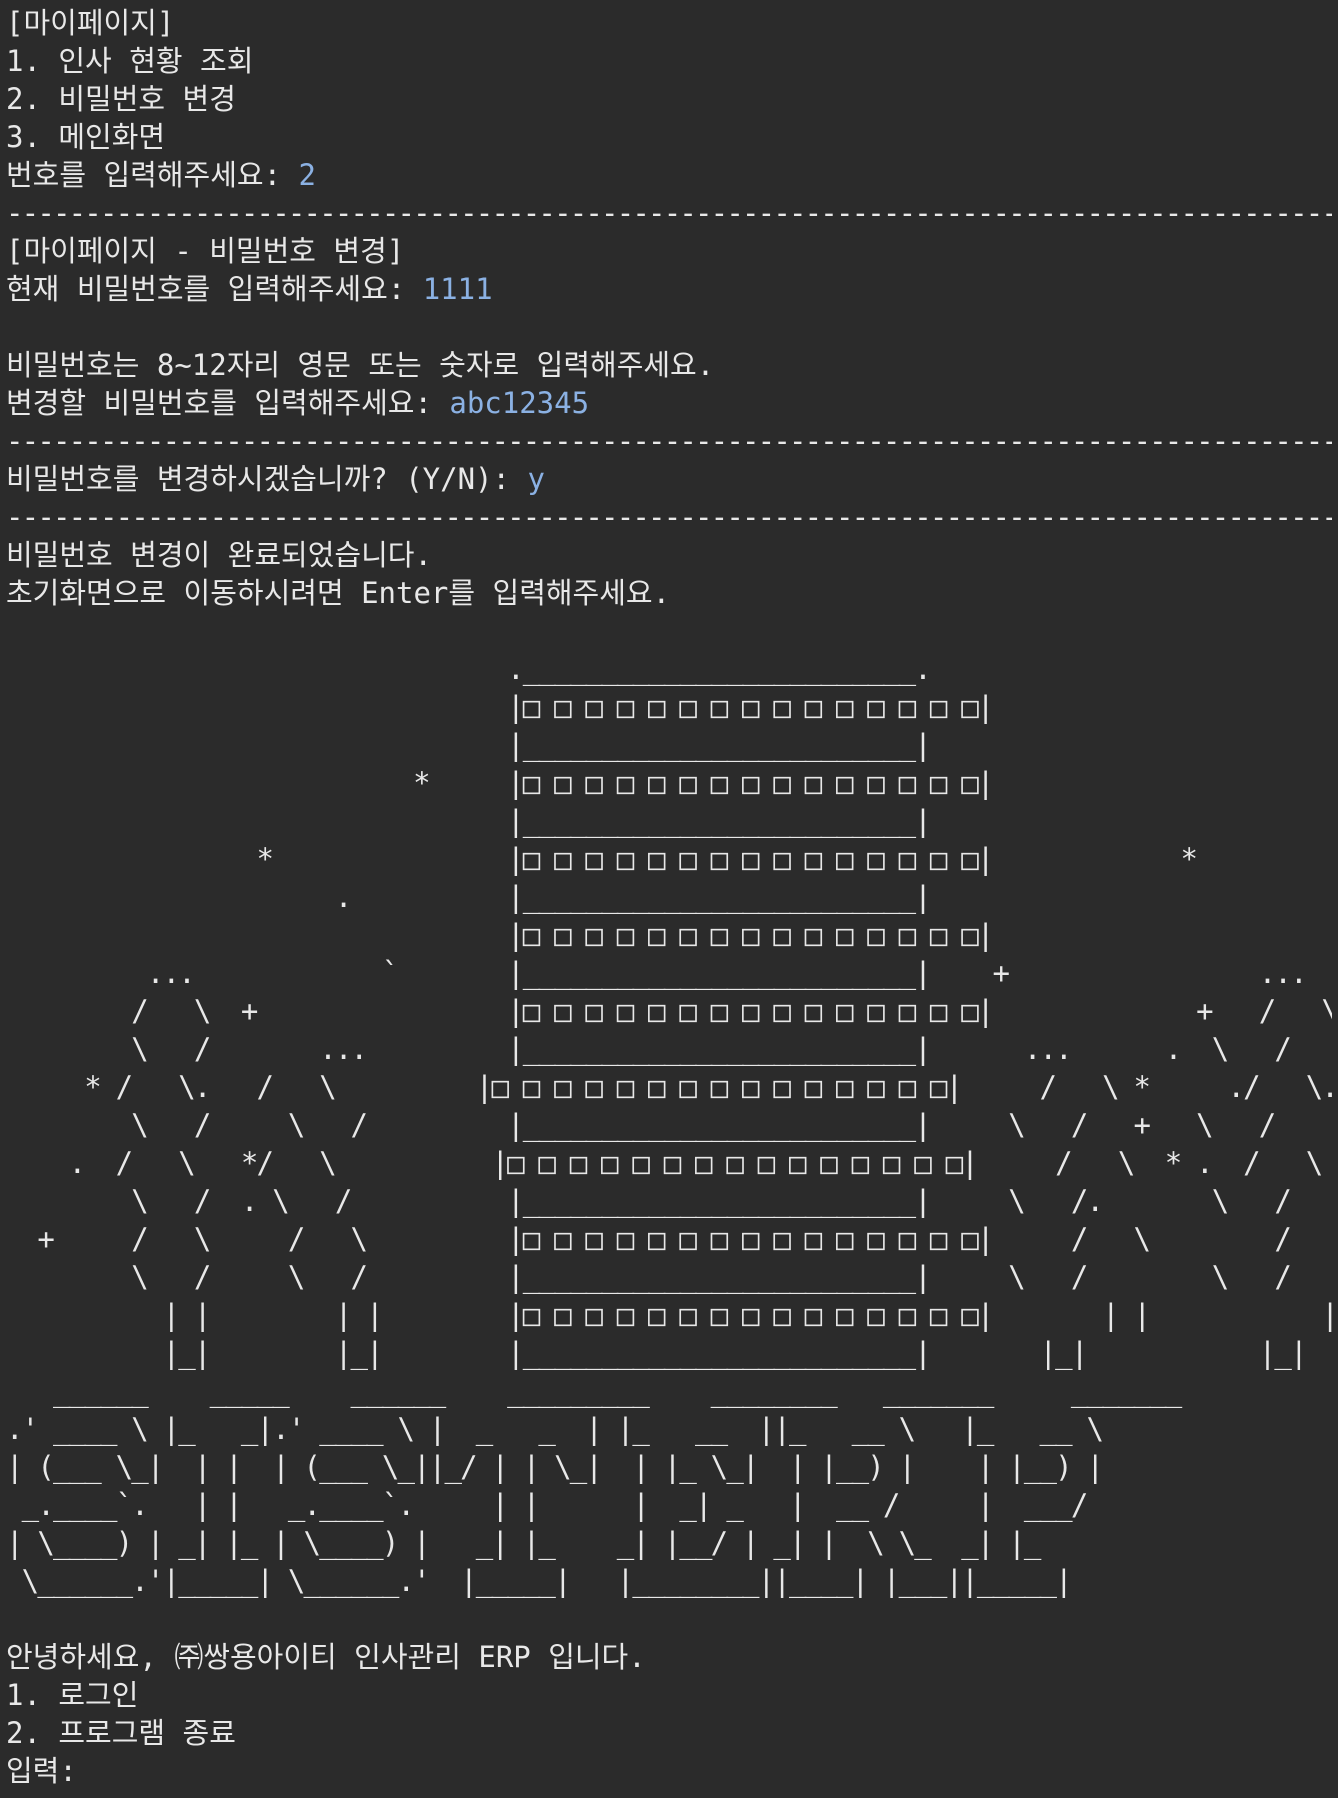  What do you see at coordinates (669, 289) in the screenshot?
I see `prompt-line: 현재 비밀번호를 입력해주세요: 1111` at bounding box center [669, 289].